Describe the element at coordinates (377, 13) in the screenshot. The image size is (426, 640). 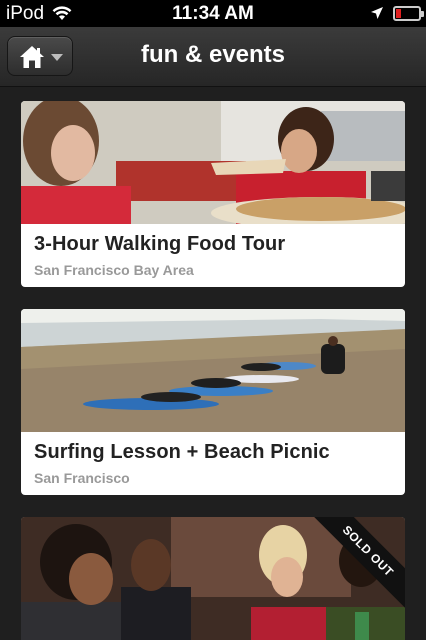
I see `location-arrow-icon` at that location.